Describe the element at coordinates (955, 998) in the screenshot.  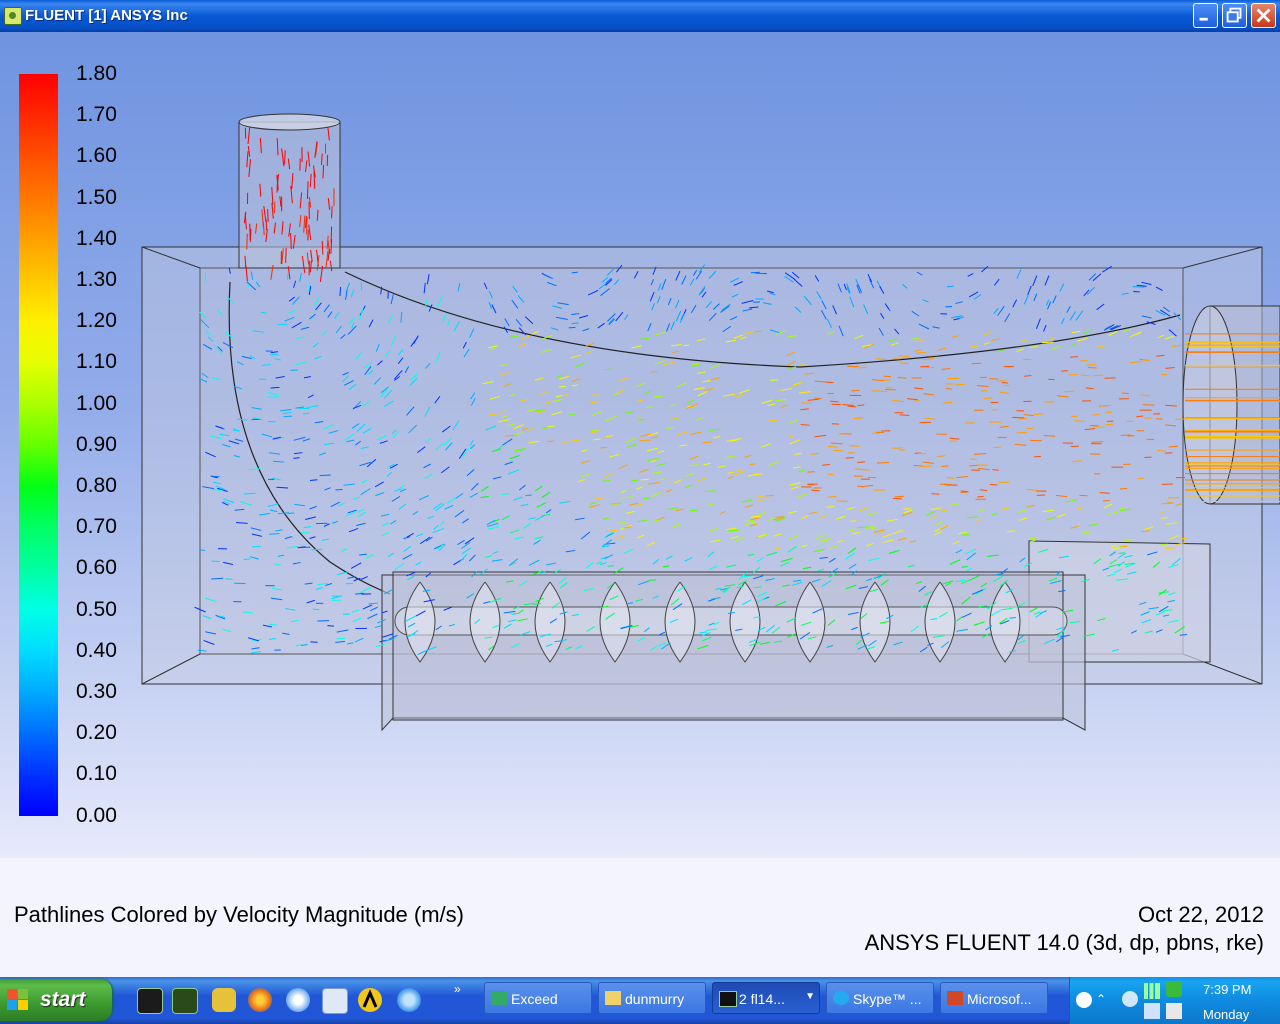
I see `powerpoint-icon` at that location.